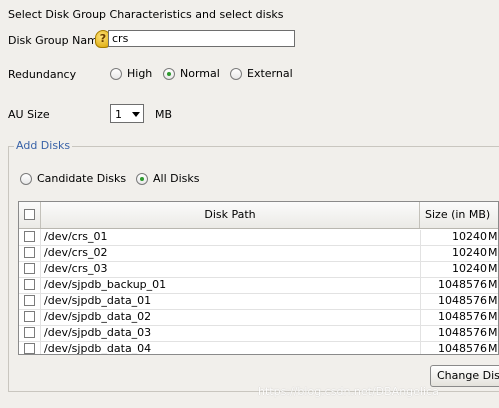  What do you see at coordinates (98, 348) in the screenshot?
I see `disk-path: /dev/sjpdb_data_04` at bounding box center [98, 348].